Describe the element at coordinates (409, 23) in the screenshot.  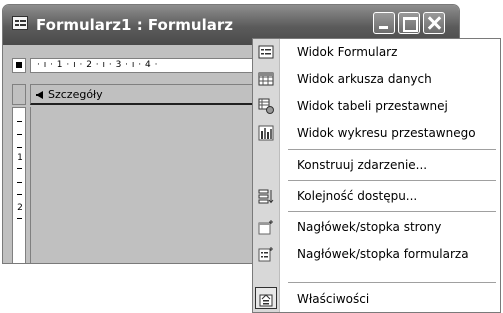
I see `maximize-button` at that location.